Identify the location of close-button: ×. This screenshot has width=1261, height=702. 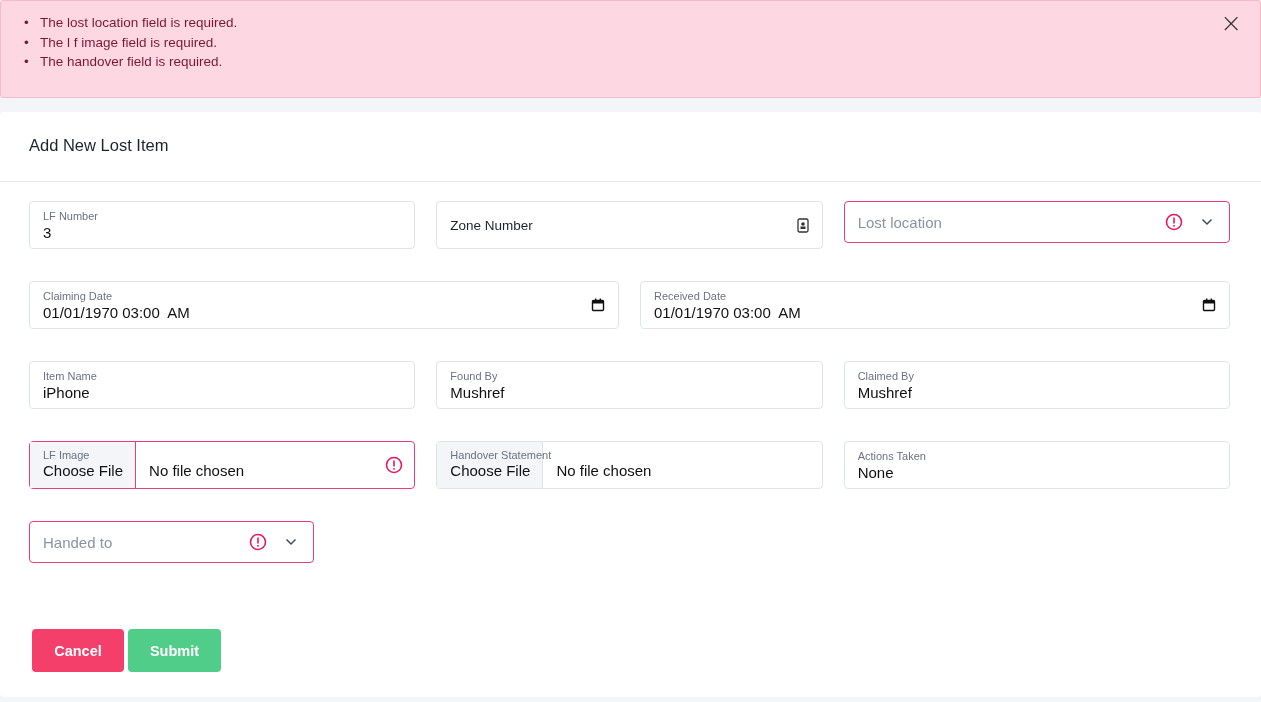
(1231, 23).